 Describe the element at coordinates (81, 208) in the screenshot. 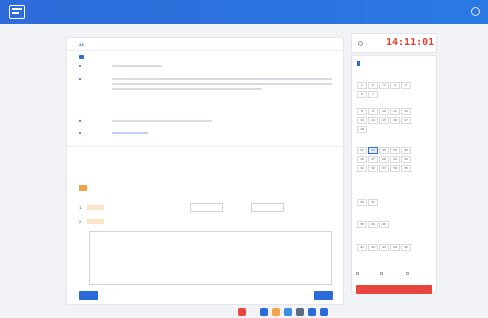

I see `question-1-number: 1.` at that location.